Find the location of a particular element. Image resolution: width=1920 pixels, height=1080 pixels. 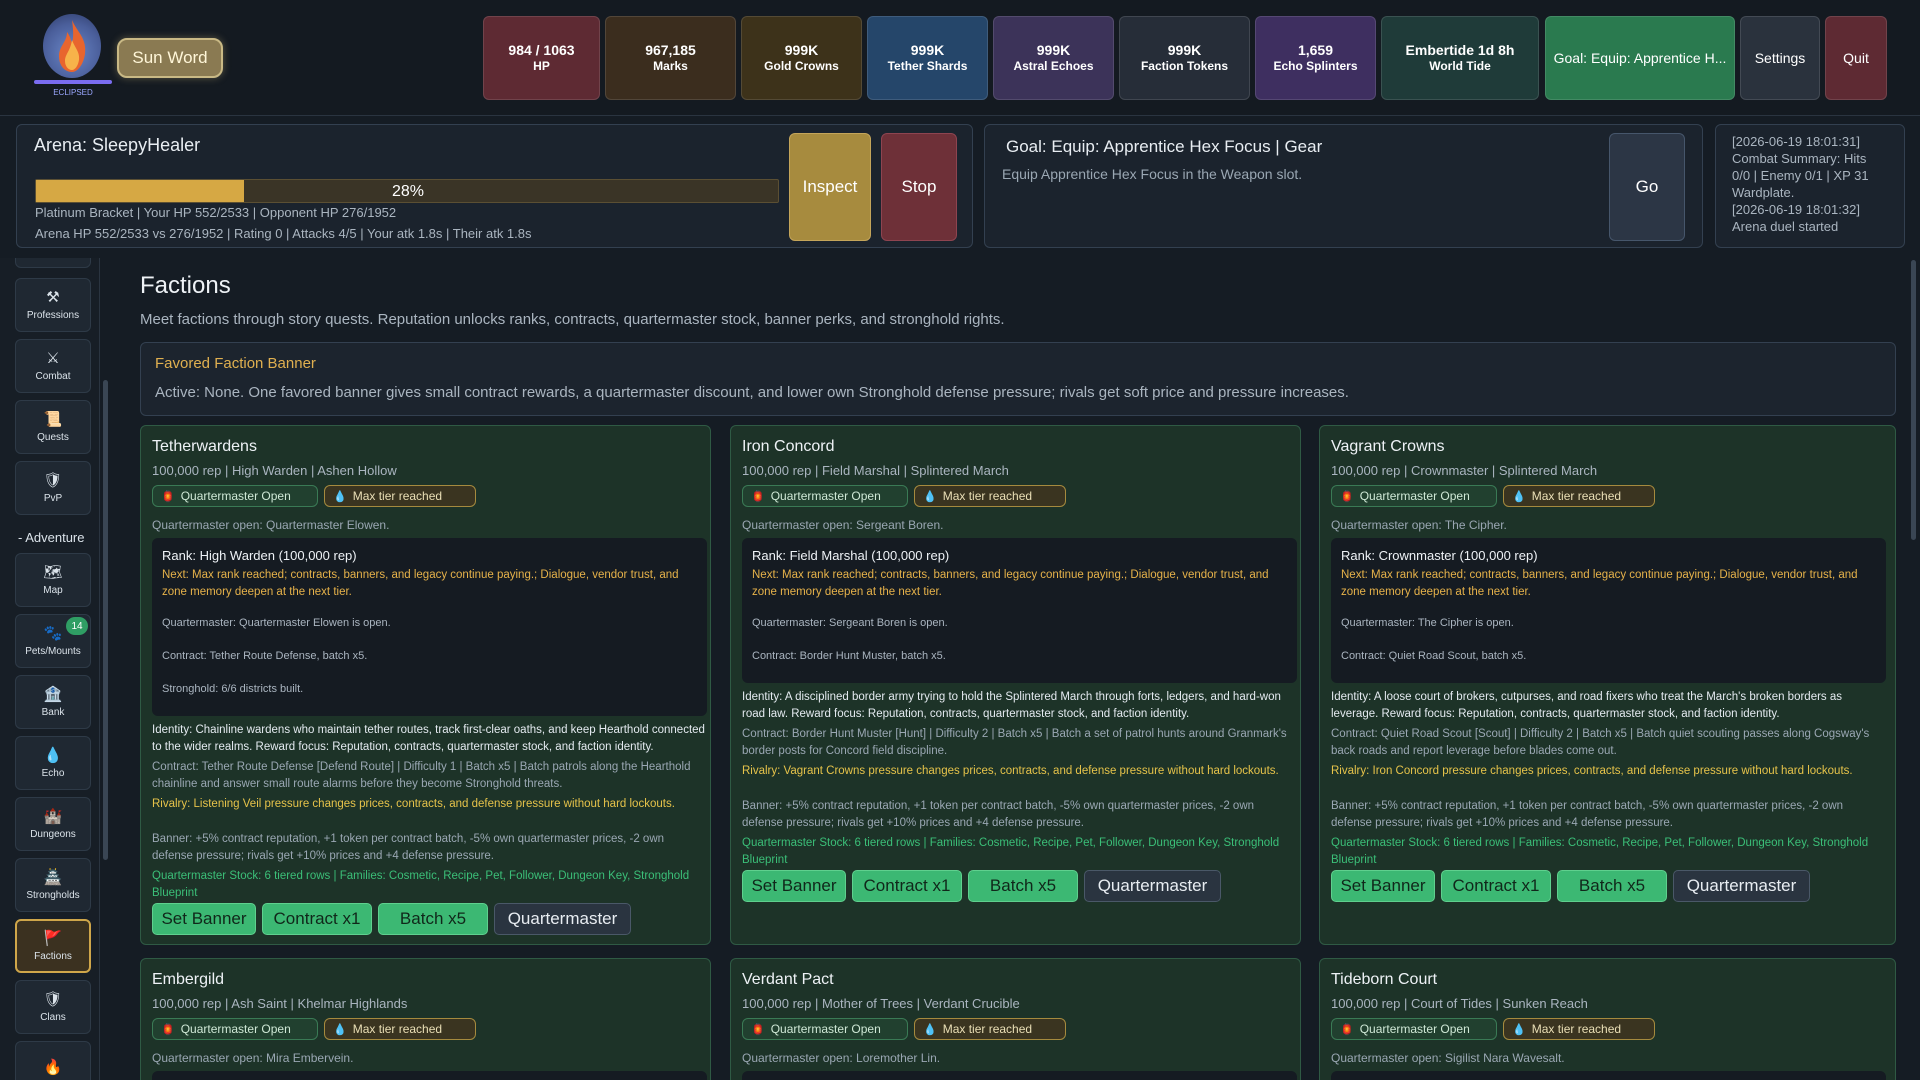

go-button: Go is located at coordinates (1647, 187).